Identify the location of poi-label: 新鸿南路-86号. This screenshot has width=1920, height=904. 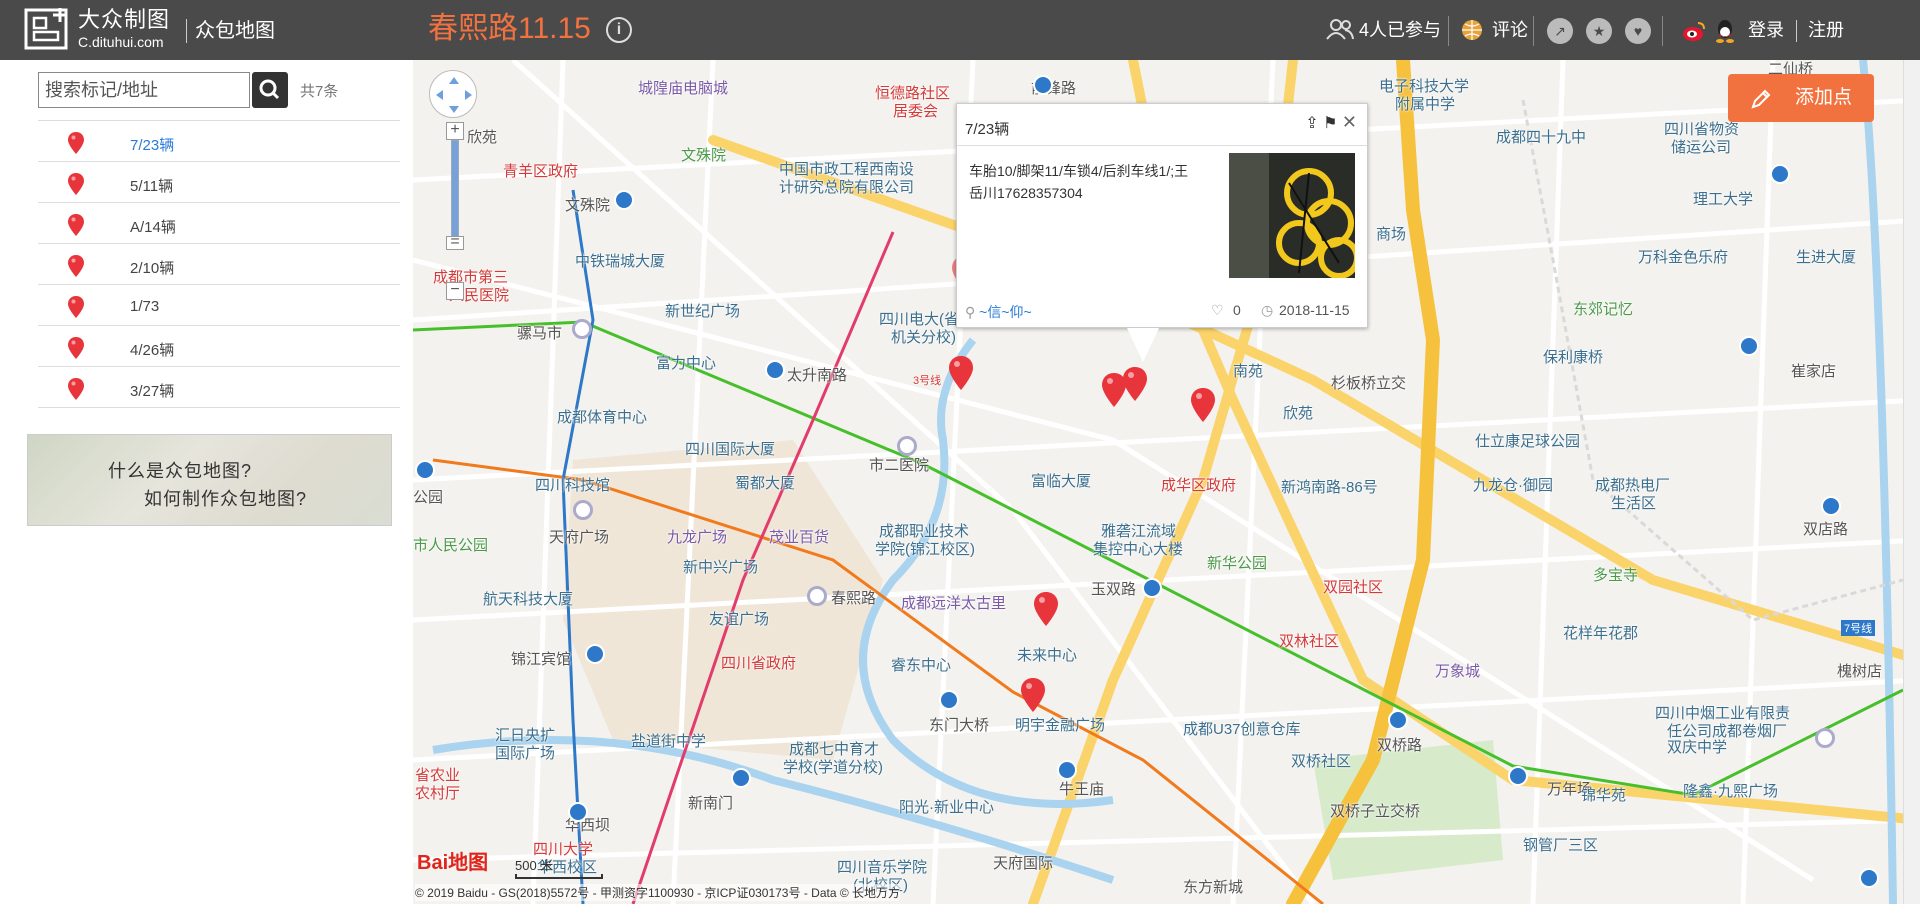
(1329, 487).